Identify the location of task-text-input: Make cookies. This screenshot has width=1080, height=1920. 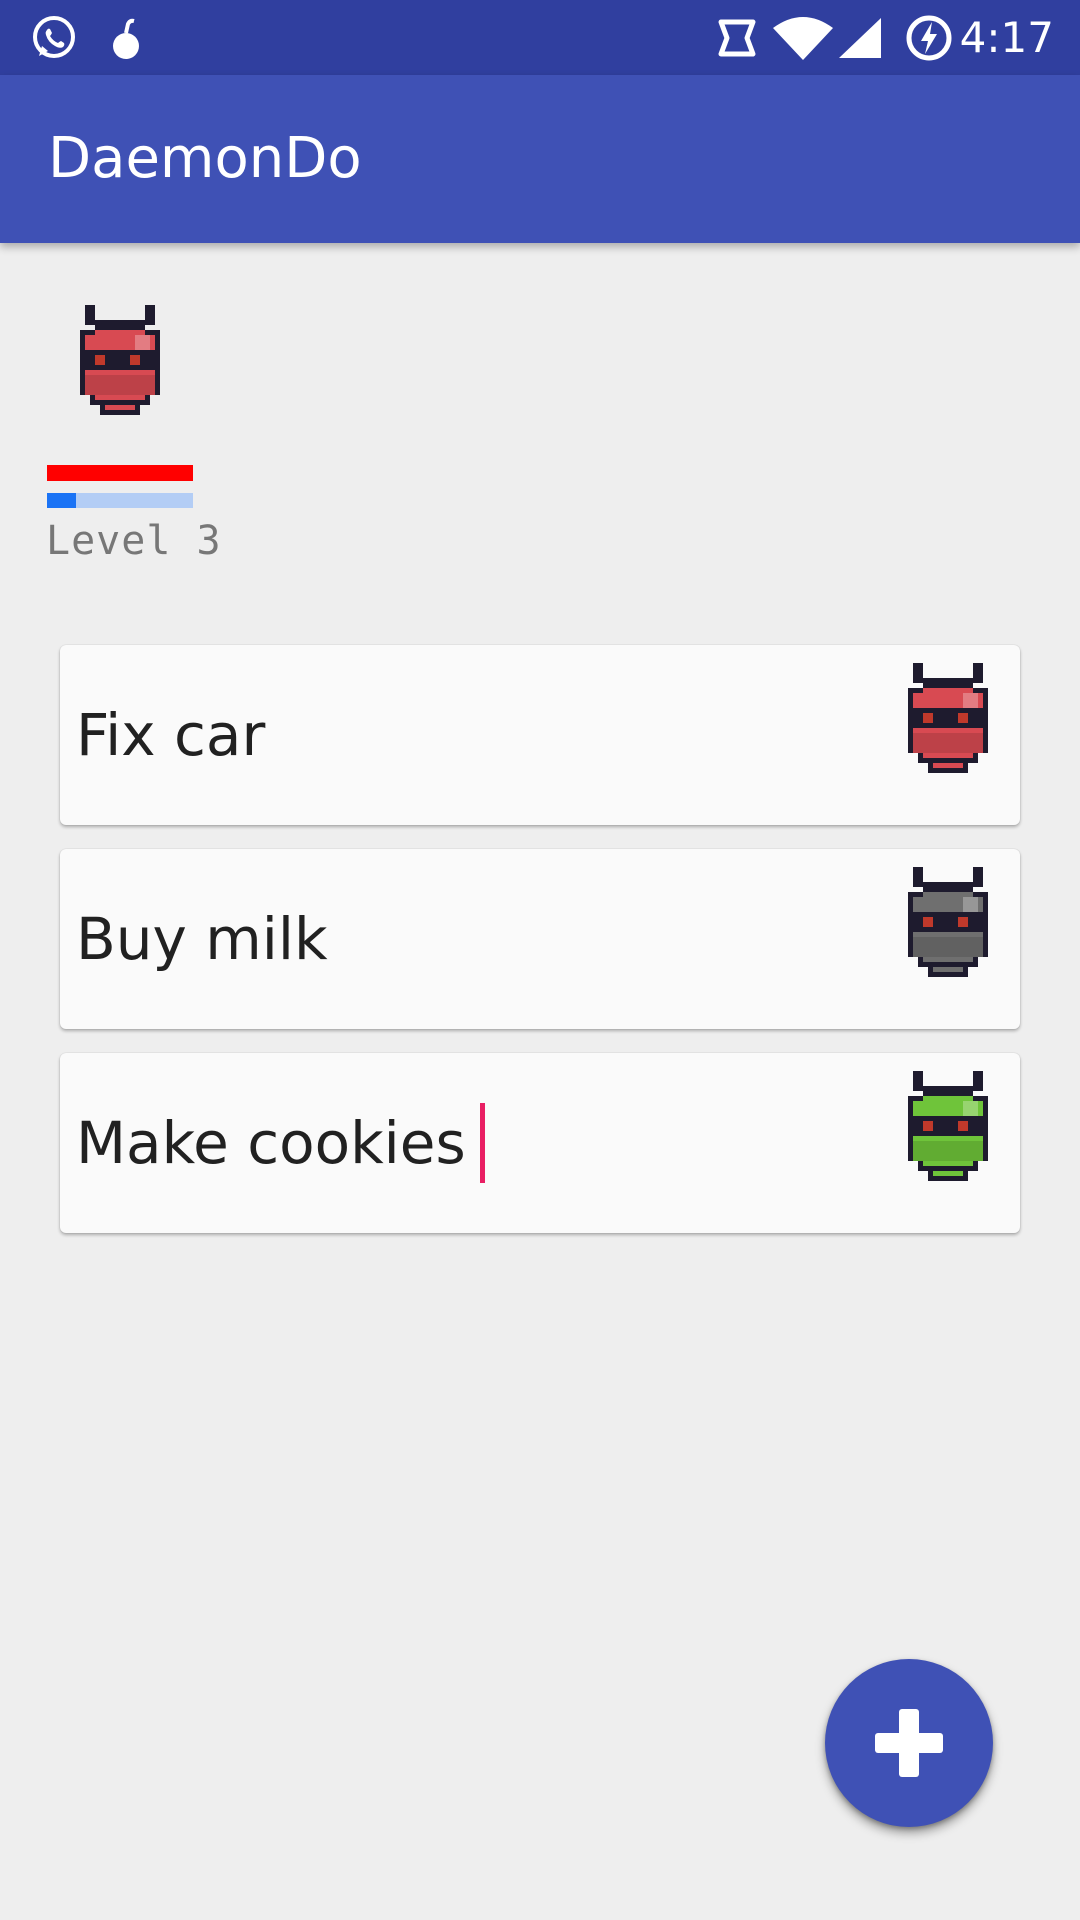
(280, 1143).